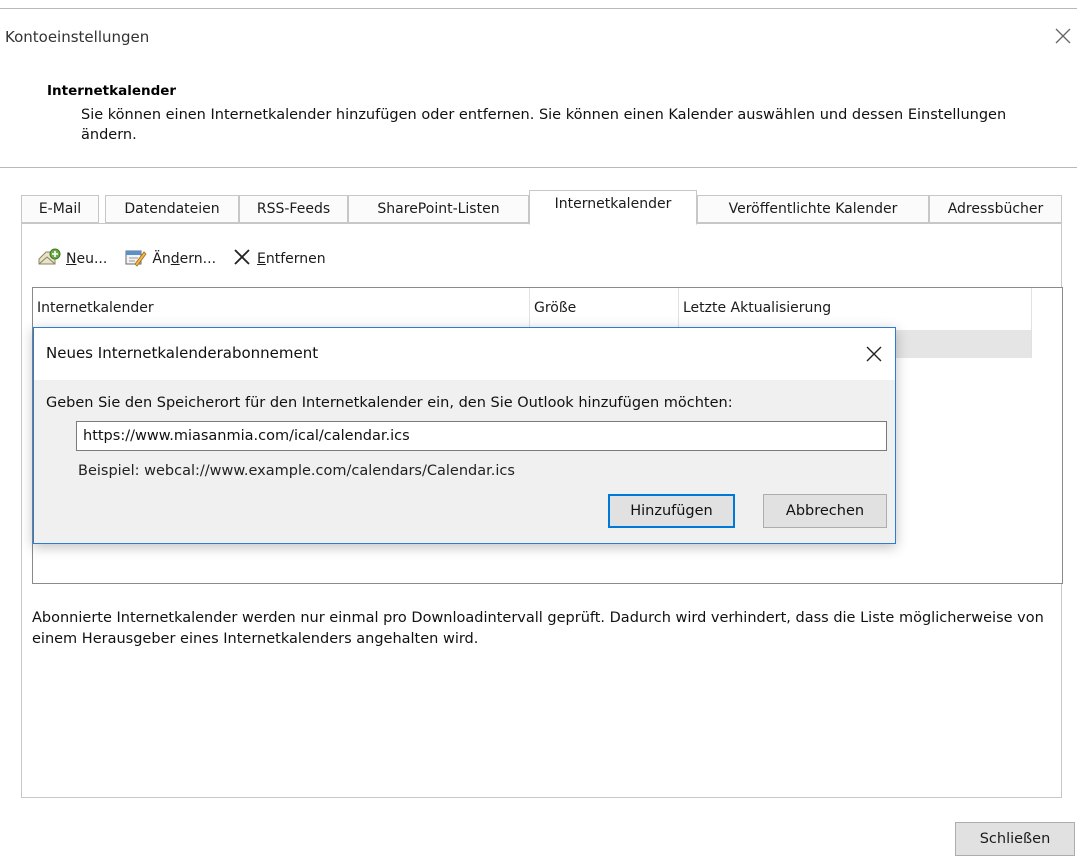  I want to click on add-button: Hinzufügen, so click(671, 511).